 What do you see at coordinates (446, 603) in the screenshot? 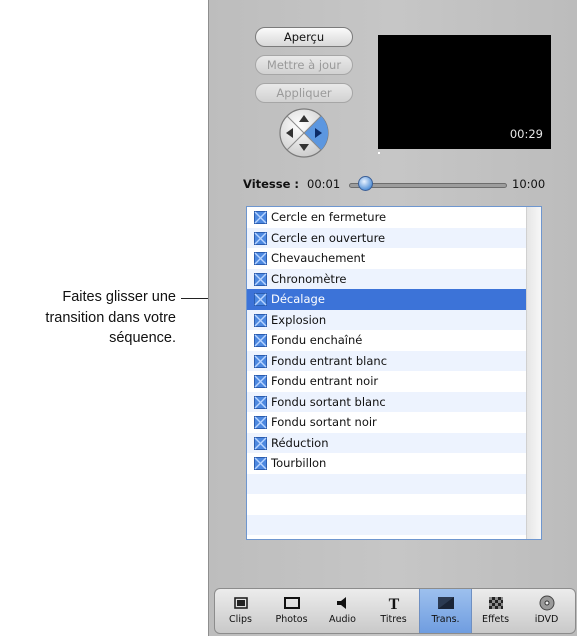
I see `transitions-icon` at bounding box center [446, 603].